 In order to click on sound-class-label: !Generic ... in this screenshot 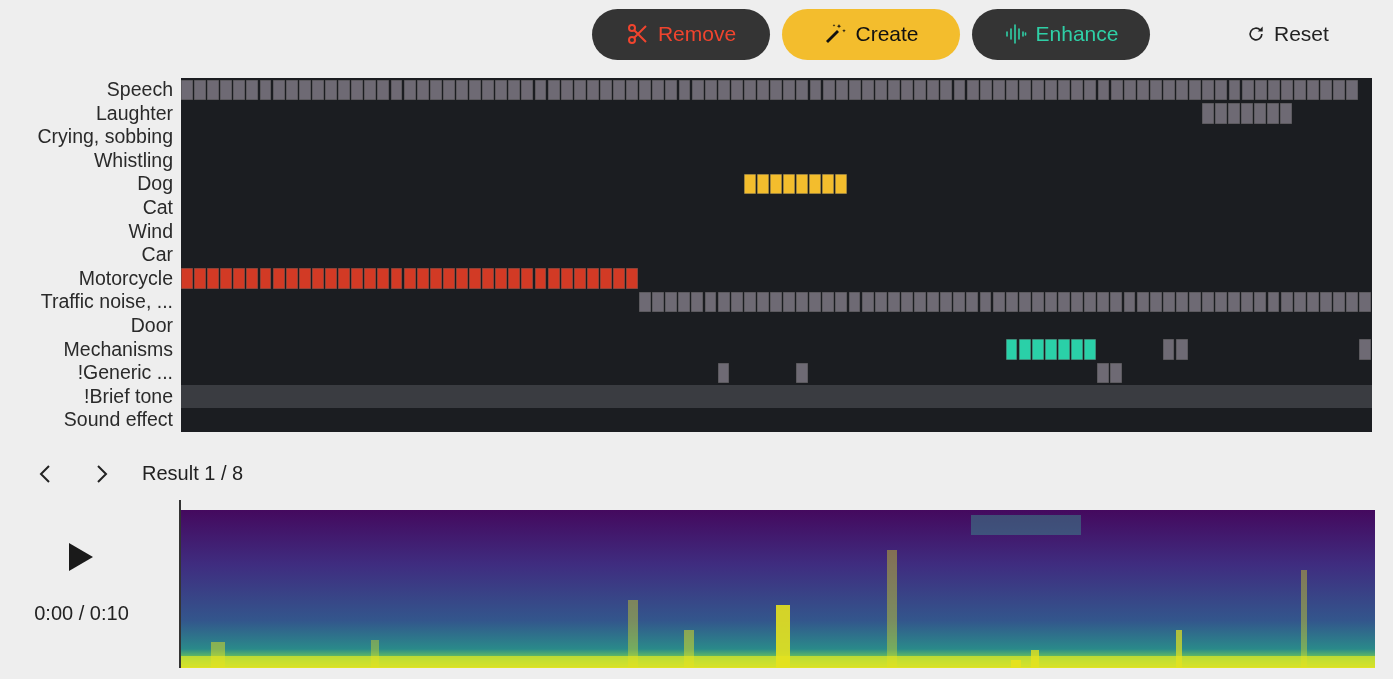, I will do `click(125, 373)`.